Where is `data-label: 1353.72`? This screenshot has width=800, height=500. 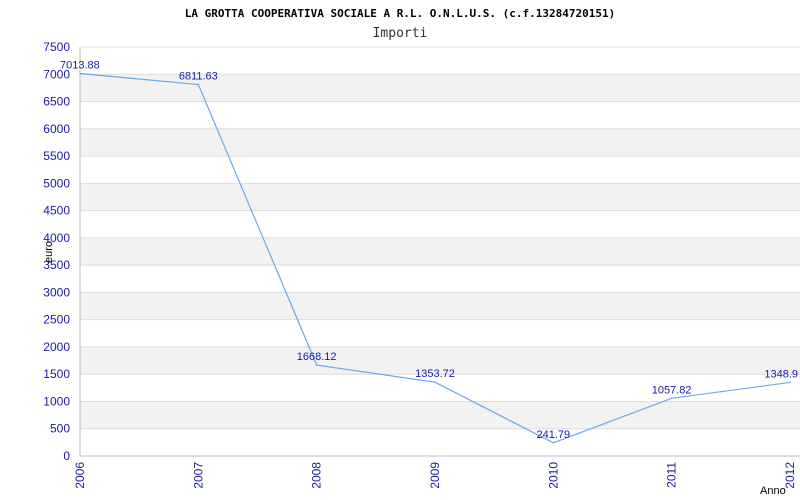 data-label: 1353.72 is located at coordinates (435, 374).